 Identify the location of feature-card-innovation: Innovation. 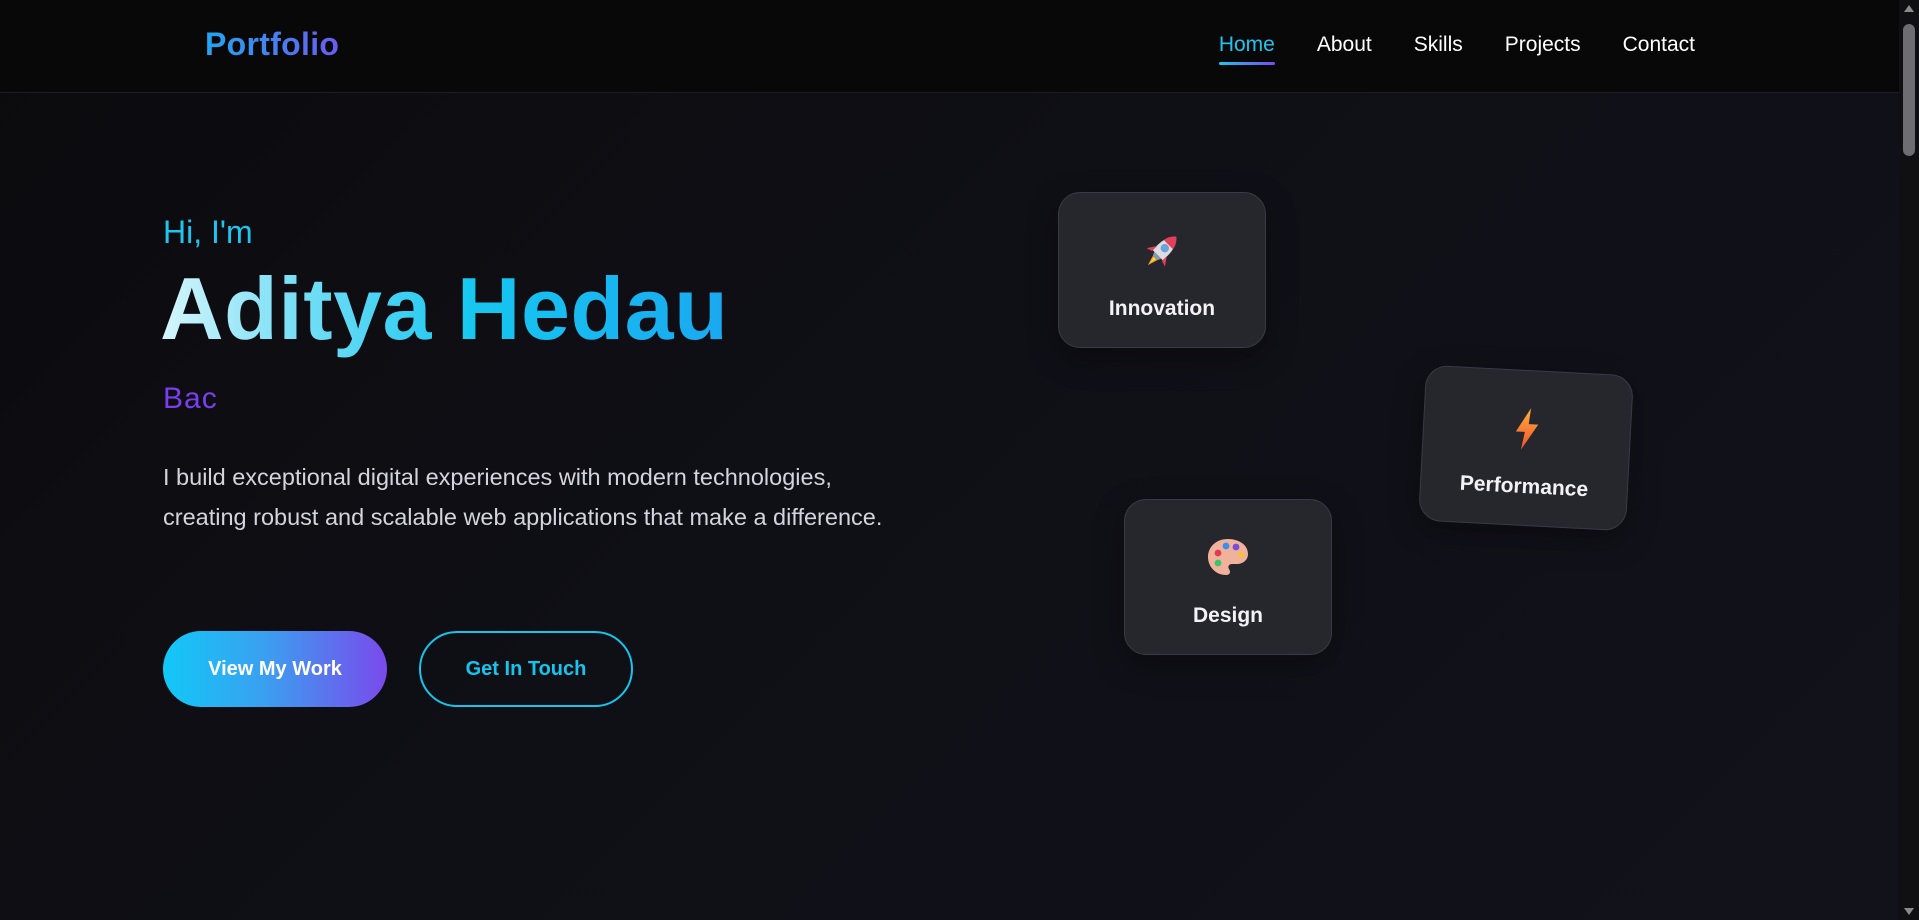
(1162, 270).